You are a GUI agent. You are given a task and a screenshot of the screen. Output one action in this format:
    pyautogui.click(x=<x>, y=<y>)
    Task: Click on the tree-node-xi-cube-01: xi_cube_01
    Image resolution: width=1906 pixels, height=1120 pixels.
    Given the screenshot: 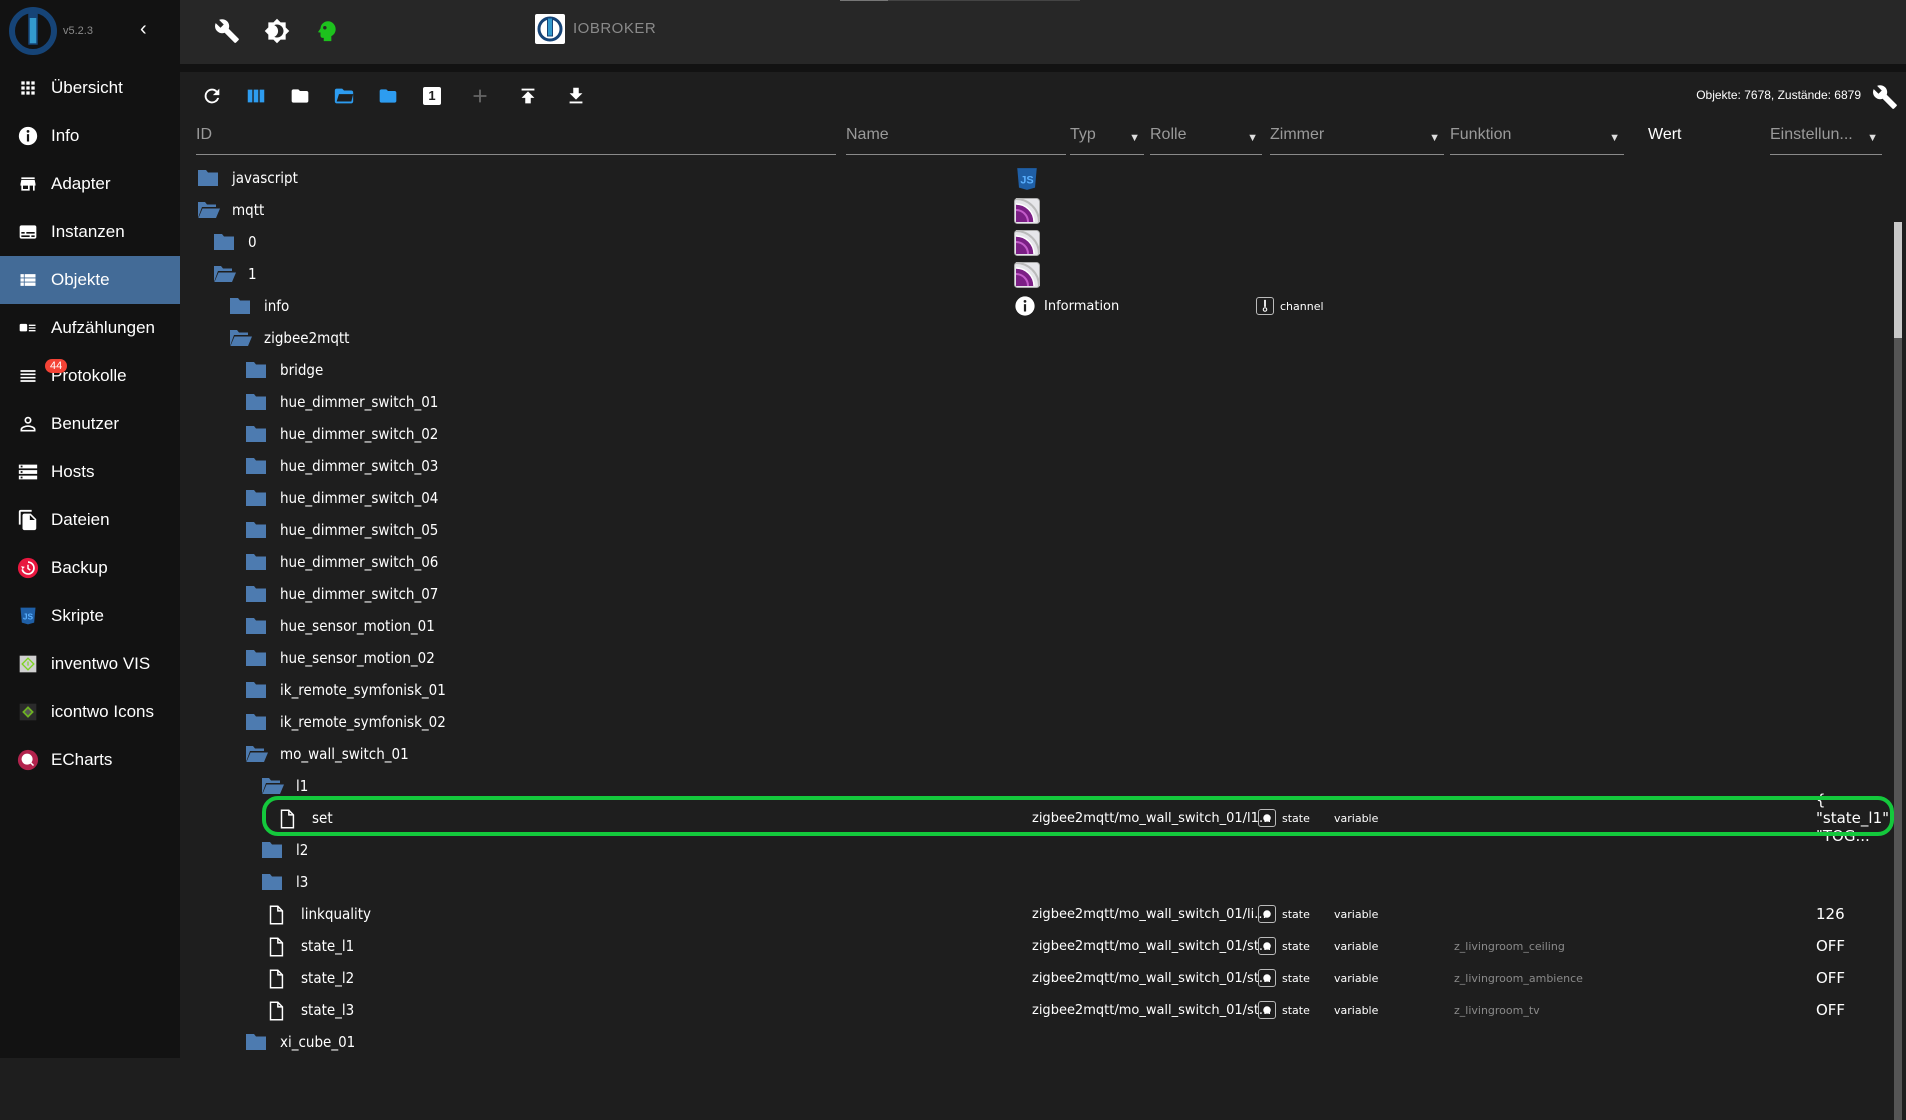 What is the action you would take?
    pyautogui.click(x=299, y=1042)
    